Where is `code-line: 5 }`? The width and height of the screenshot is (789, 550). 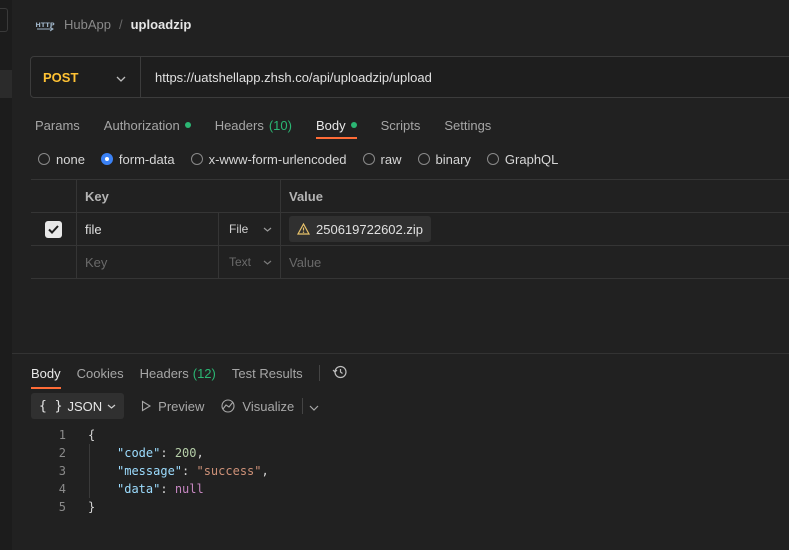
code-line: 5 } is located at coordinates (77, 507).